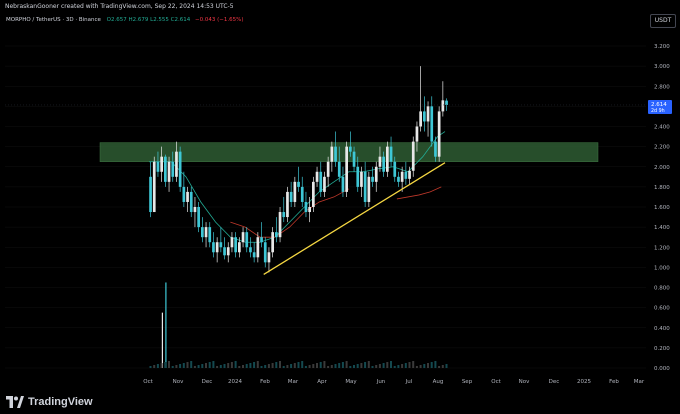 The width and height of the screenshot is (680, 414). I want to click on brand-name: TradingView, so click(60, 402).